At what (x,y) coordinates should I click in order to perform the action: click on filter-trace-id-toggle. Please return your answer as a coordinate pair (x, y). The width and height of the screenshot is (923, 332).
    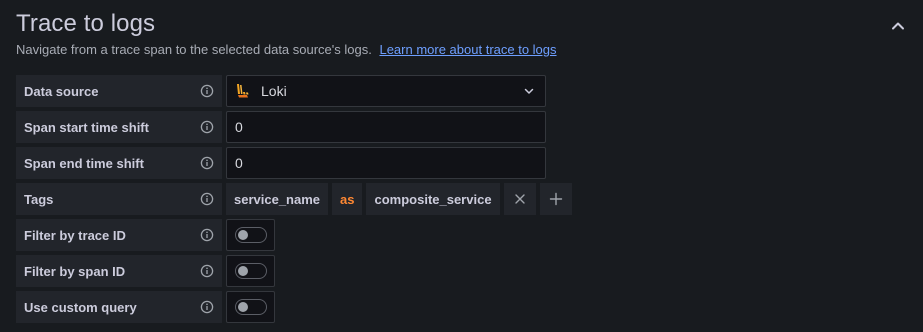
    Looking at the image, I should click on (250, 235).